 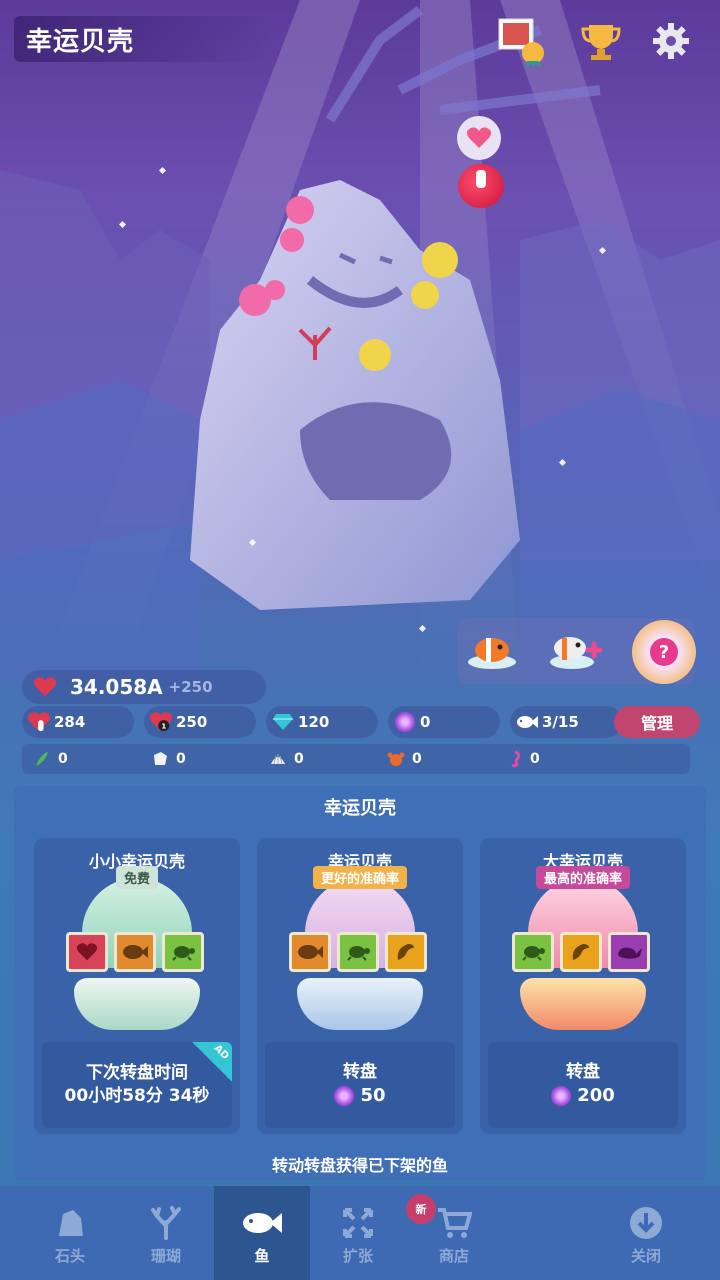 I want to click on tab-spacer, so click(x=550, y=1233).